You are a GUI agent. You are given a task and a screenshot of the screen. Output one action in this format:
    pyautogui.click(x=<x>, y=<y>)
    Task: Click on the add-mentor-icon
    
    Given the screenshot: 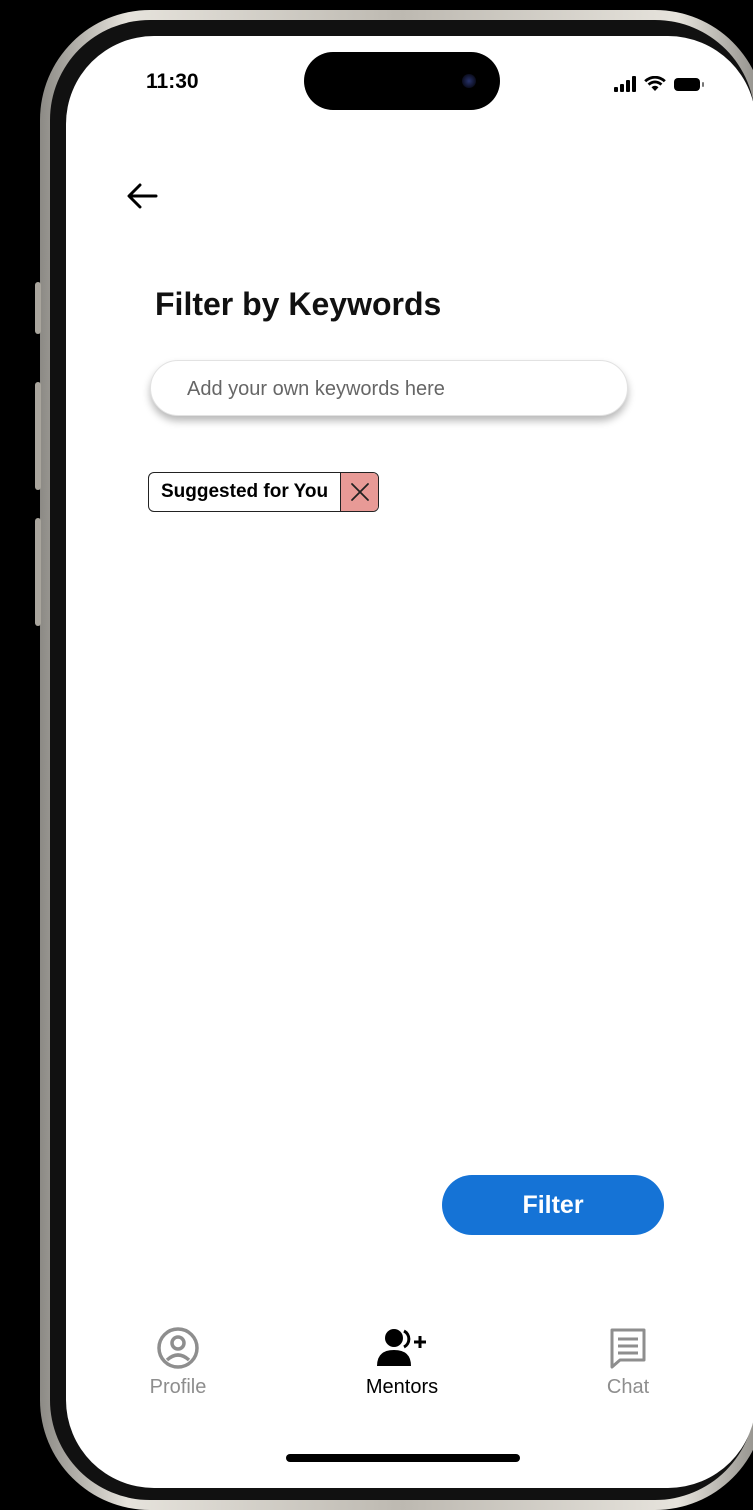 What is the action you would take?
    pyautogui.click(x=401, y=1347)
    